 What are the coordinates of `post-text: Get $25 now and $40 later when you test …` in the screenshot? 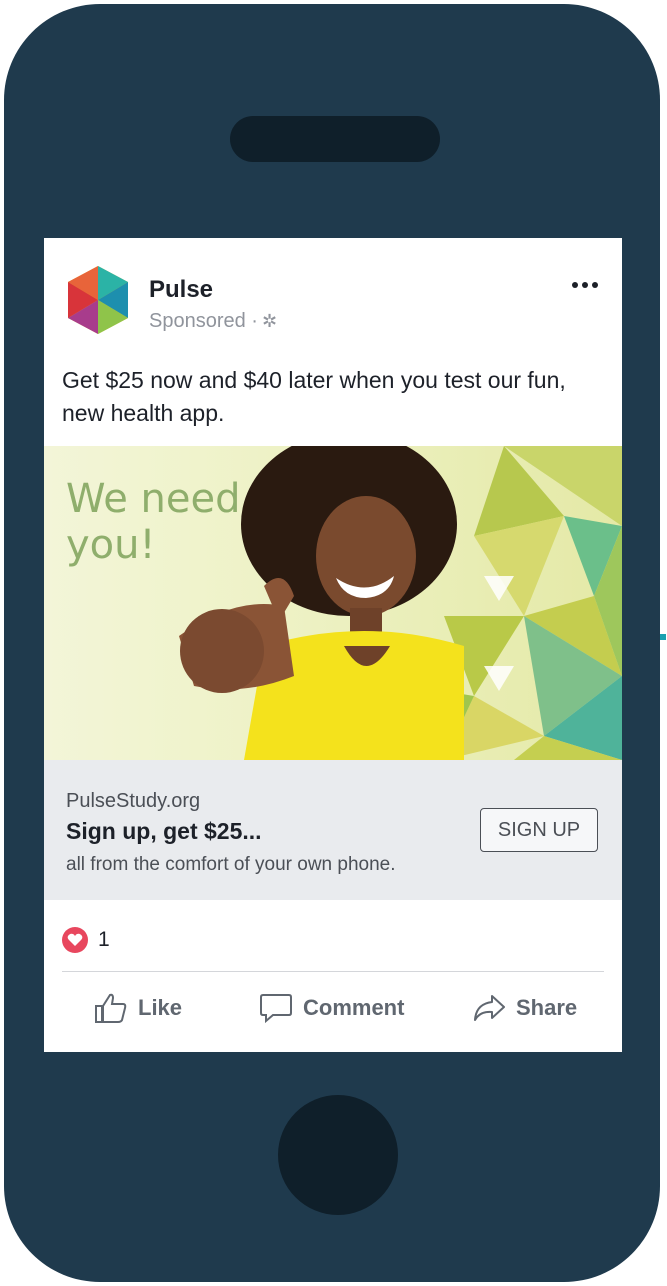 It's located at (314, 396).